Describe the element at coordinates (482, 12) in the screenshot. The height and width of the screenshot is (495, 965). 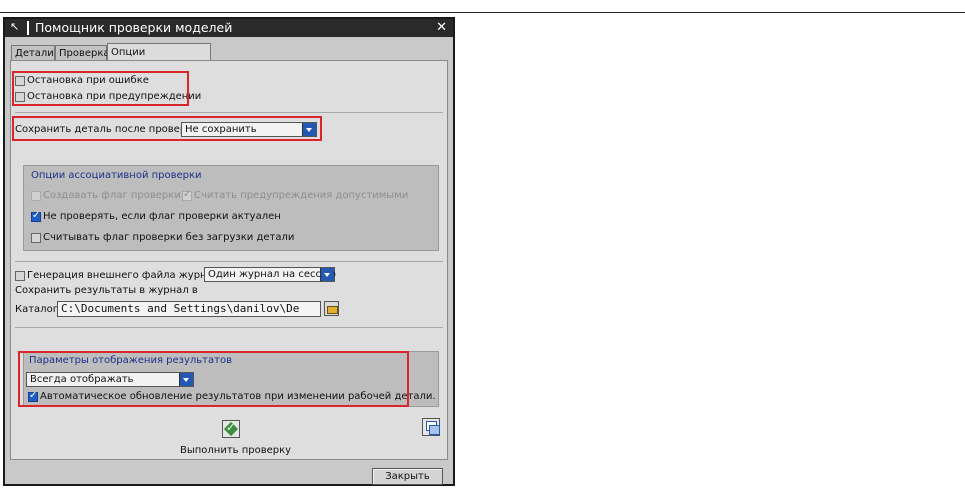
I see `page-rule` at that location.